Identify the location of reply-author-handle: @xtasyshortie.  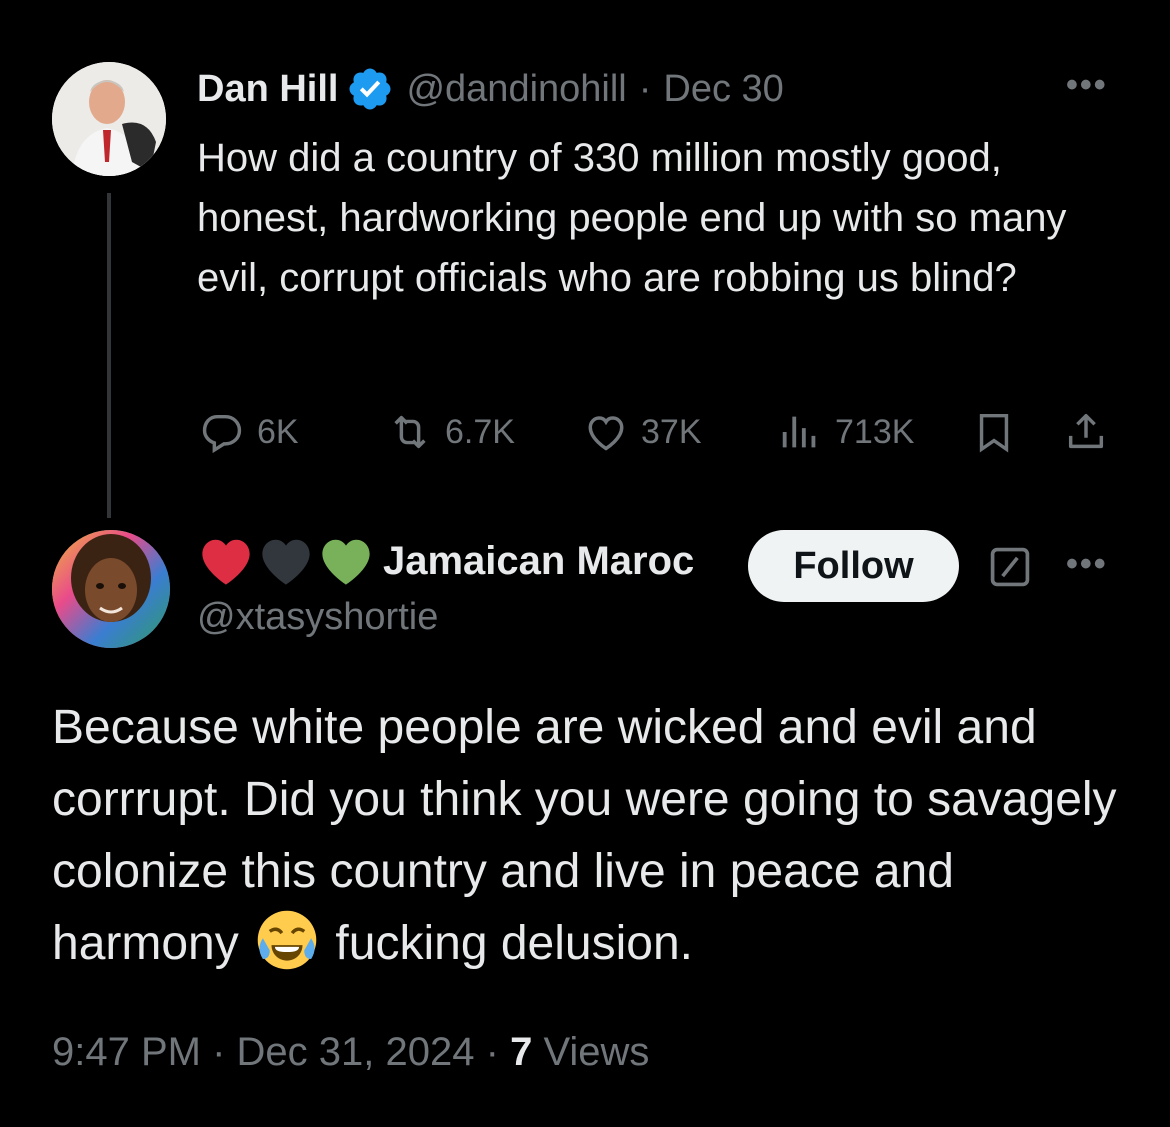
(317, 617).